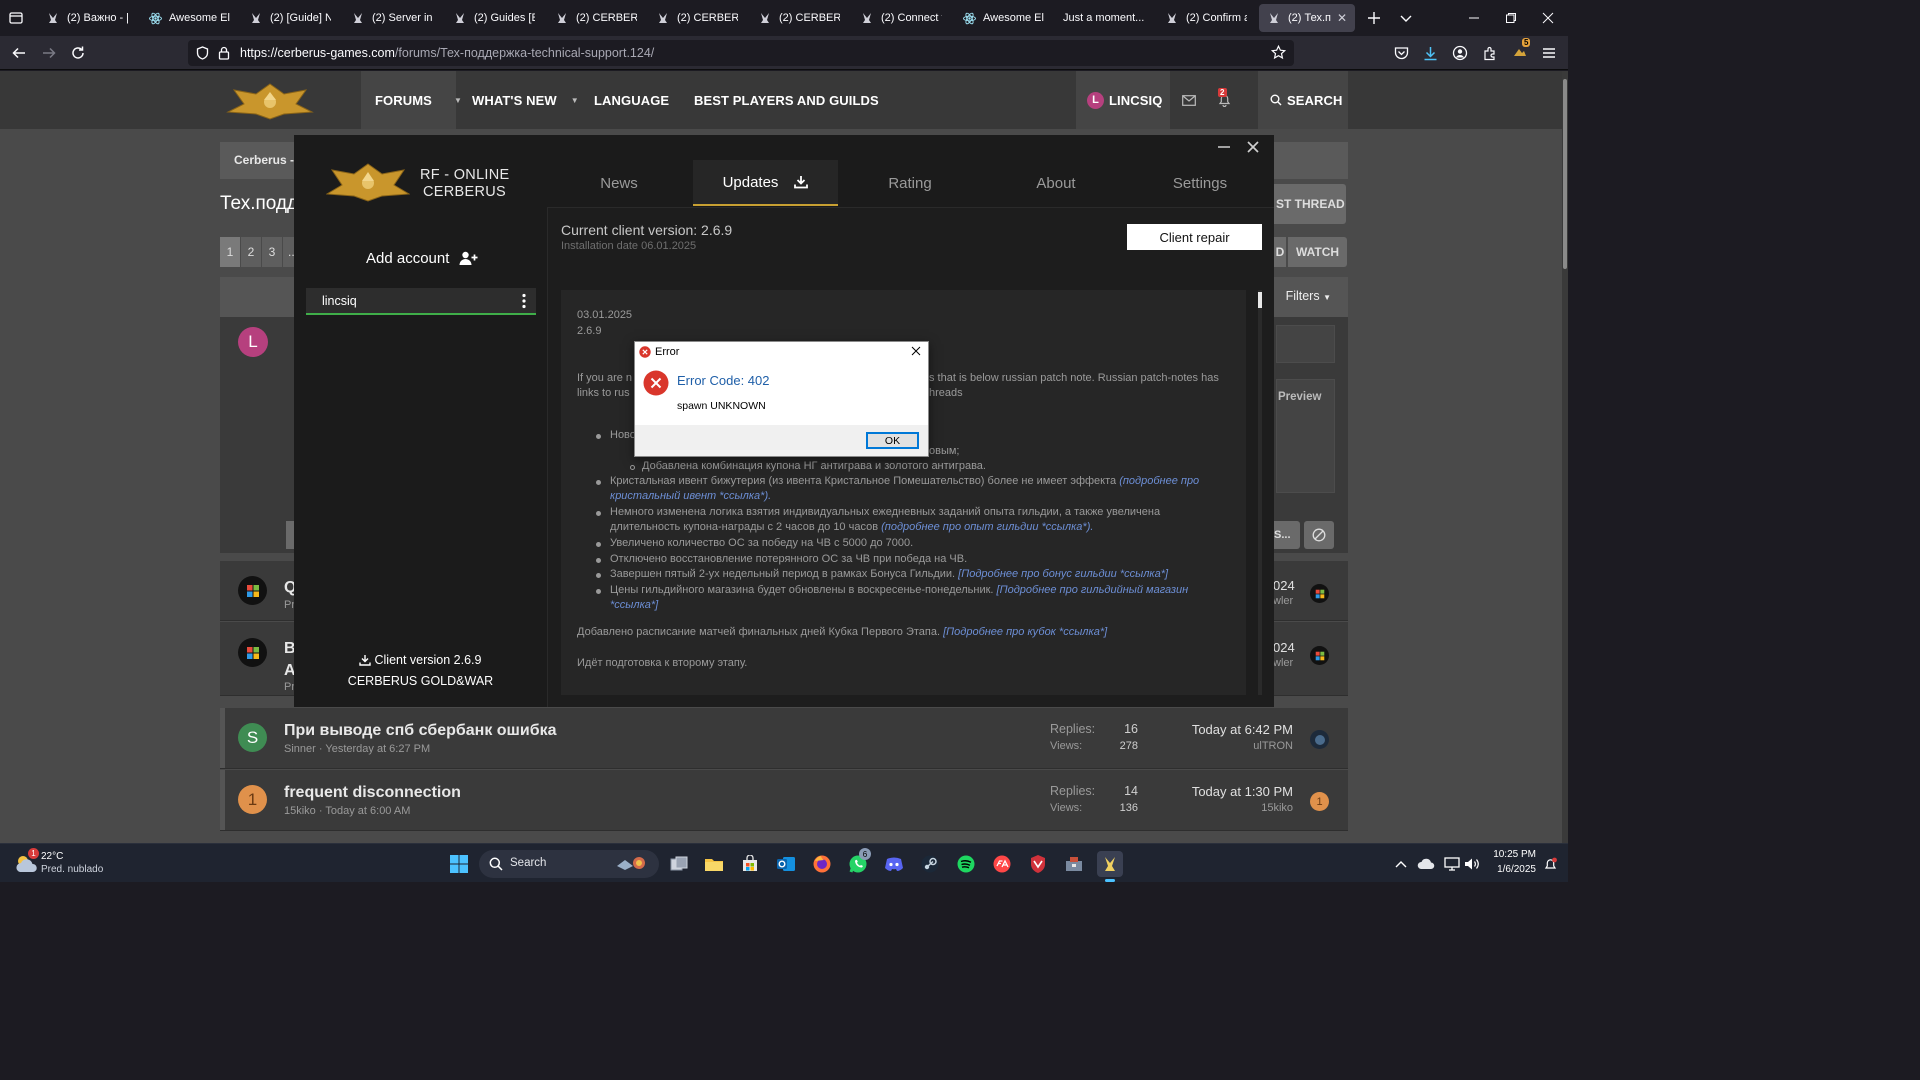  Describe the element at coordinates (1260, 492) in the screenshot. I see `notes-scrollbar` at that location.